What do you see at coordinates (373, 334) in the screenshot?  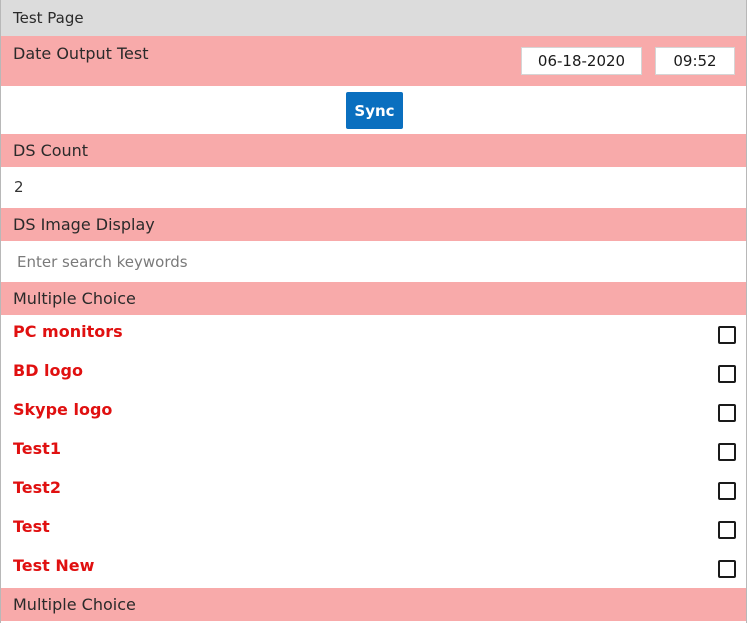 I see `list-item: PC monitors` at bounding box center [373, 334].